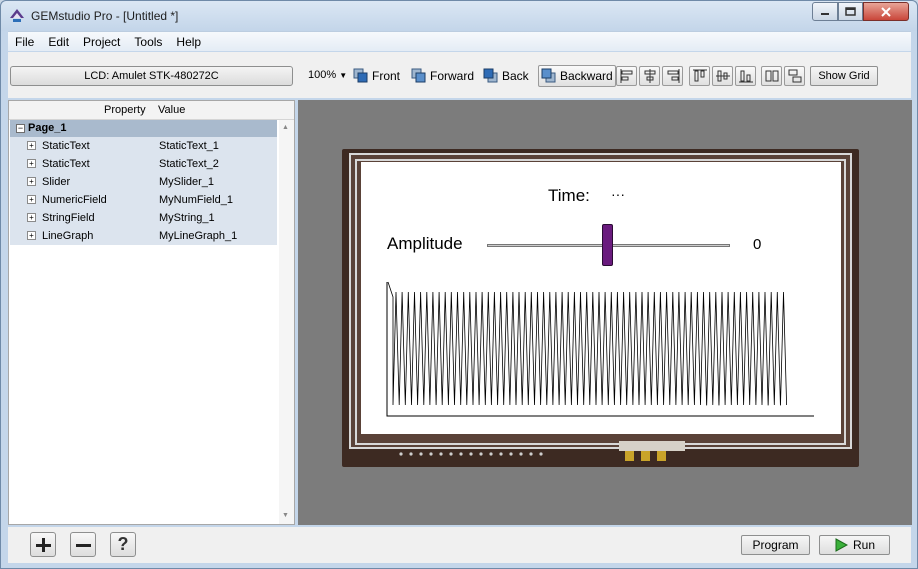  I want to click on run-label: Run, so click(863, 545).